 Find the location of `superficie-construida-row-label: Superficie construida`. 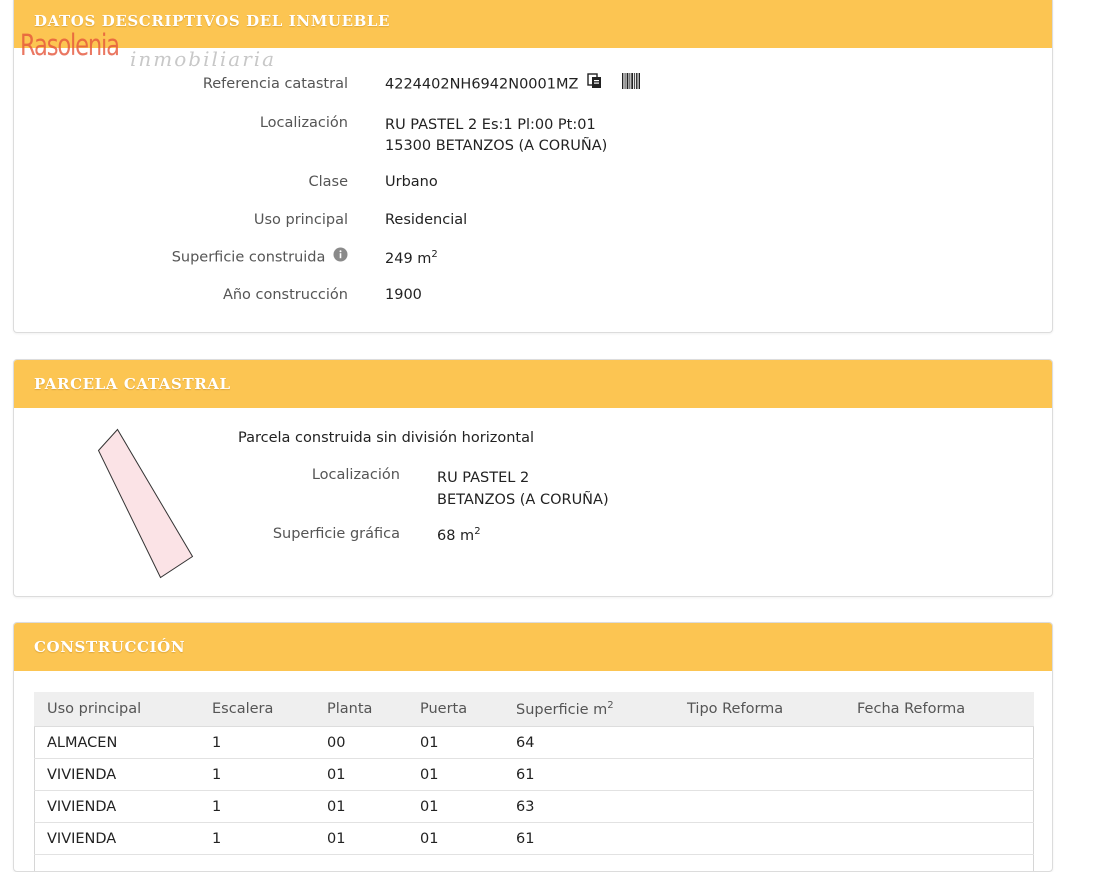

superficie-construida-row-label: Superficie construida is located at coordinates (259, 256).